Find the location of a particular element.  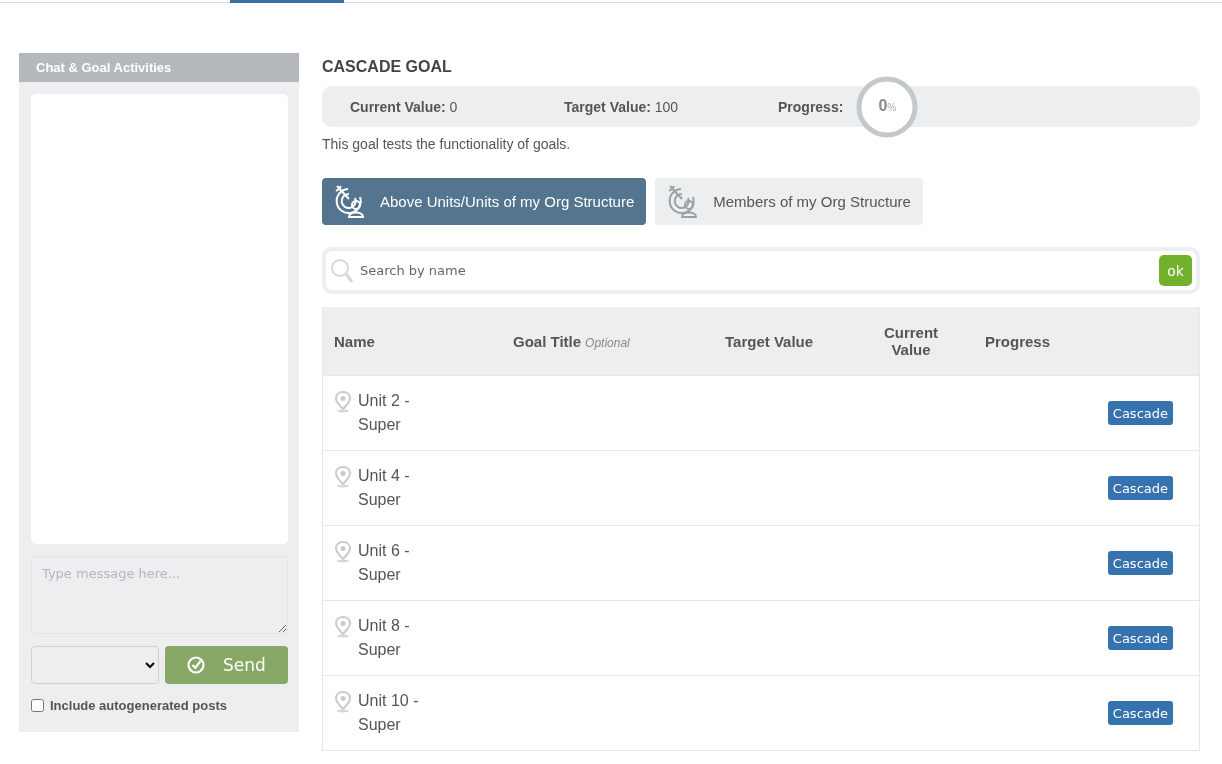

unit-name: Unit 2 - Super is located at coordinates (384, 413).